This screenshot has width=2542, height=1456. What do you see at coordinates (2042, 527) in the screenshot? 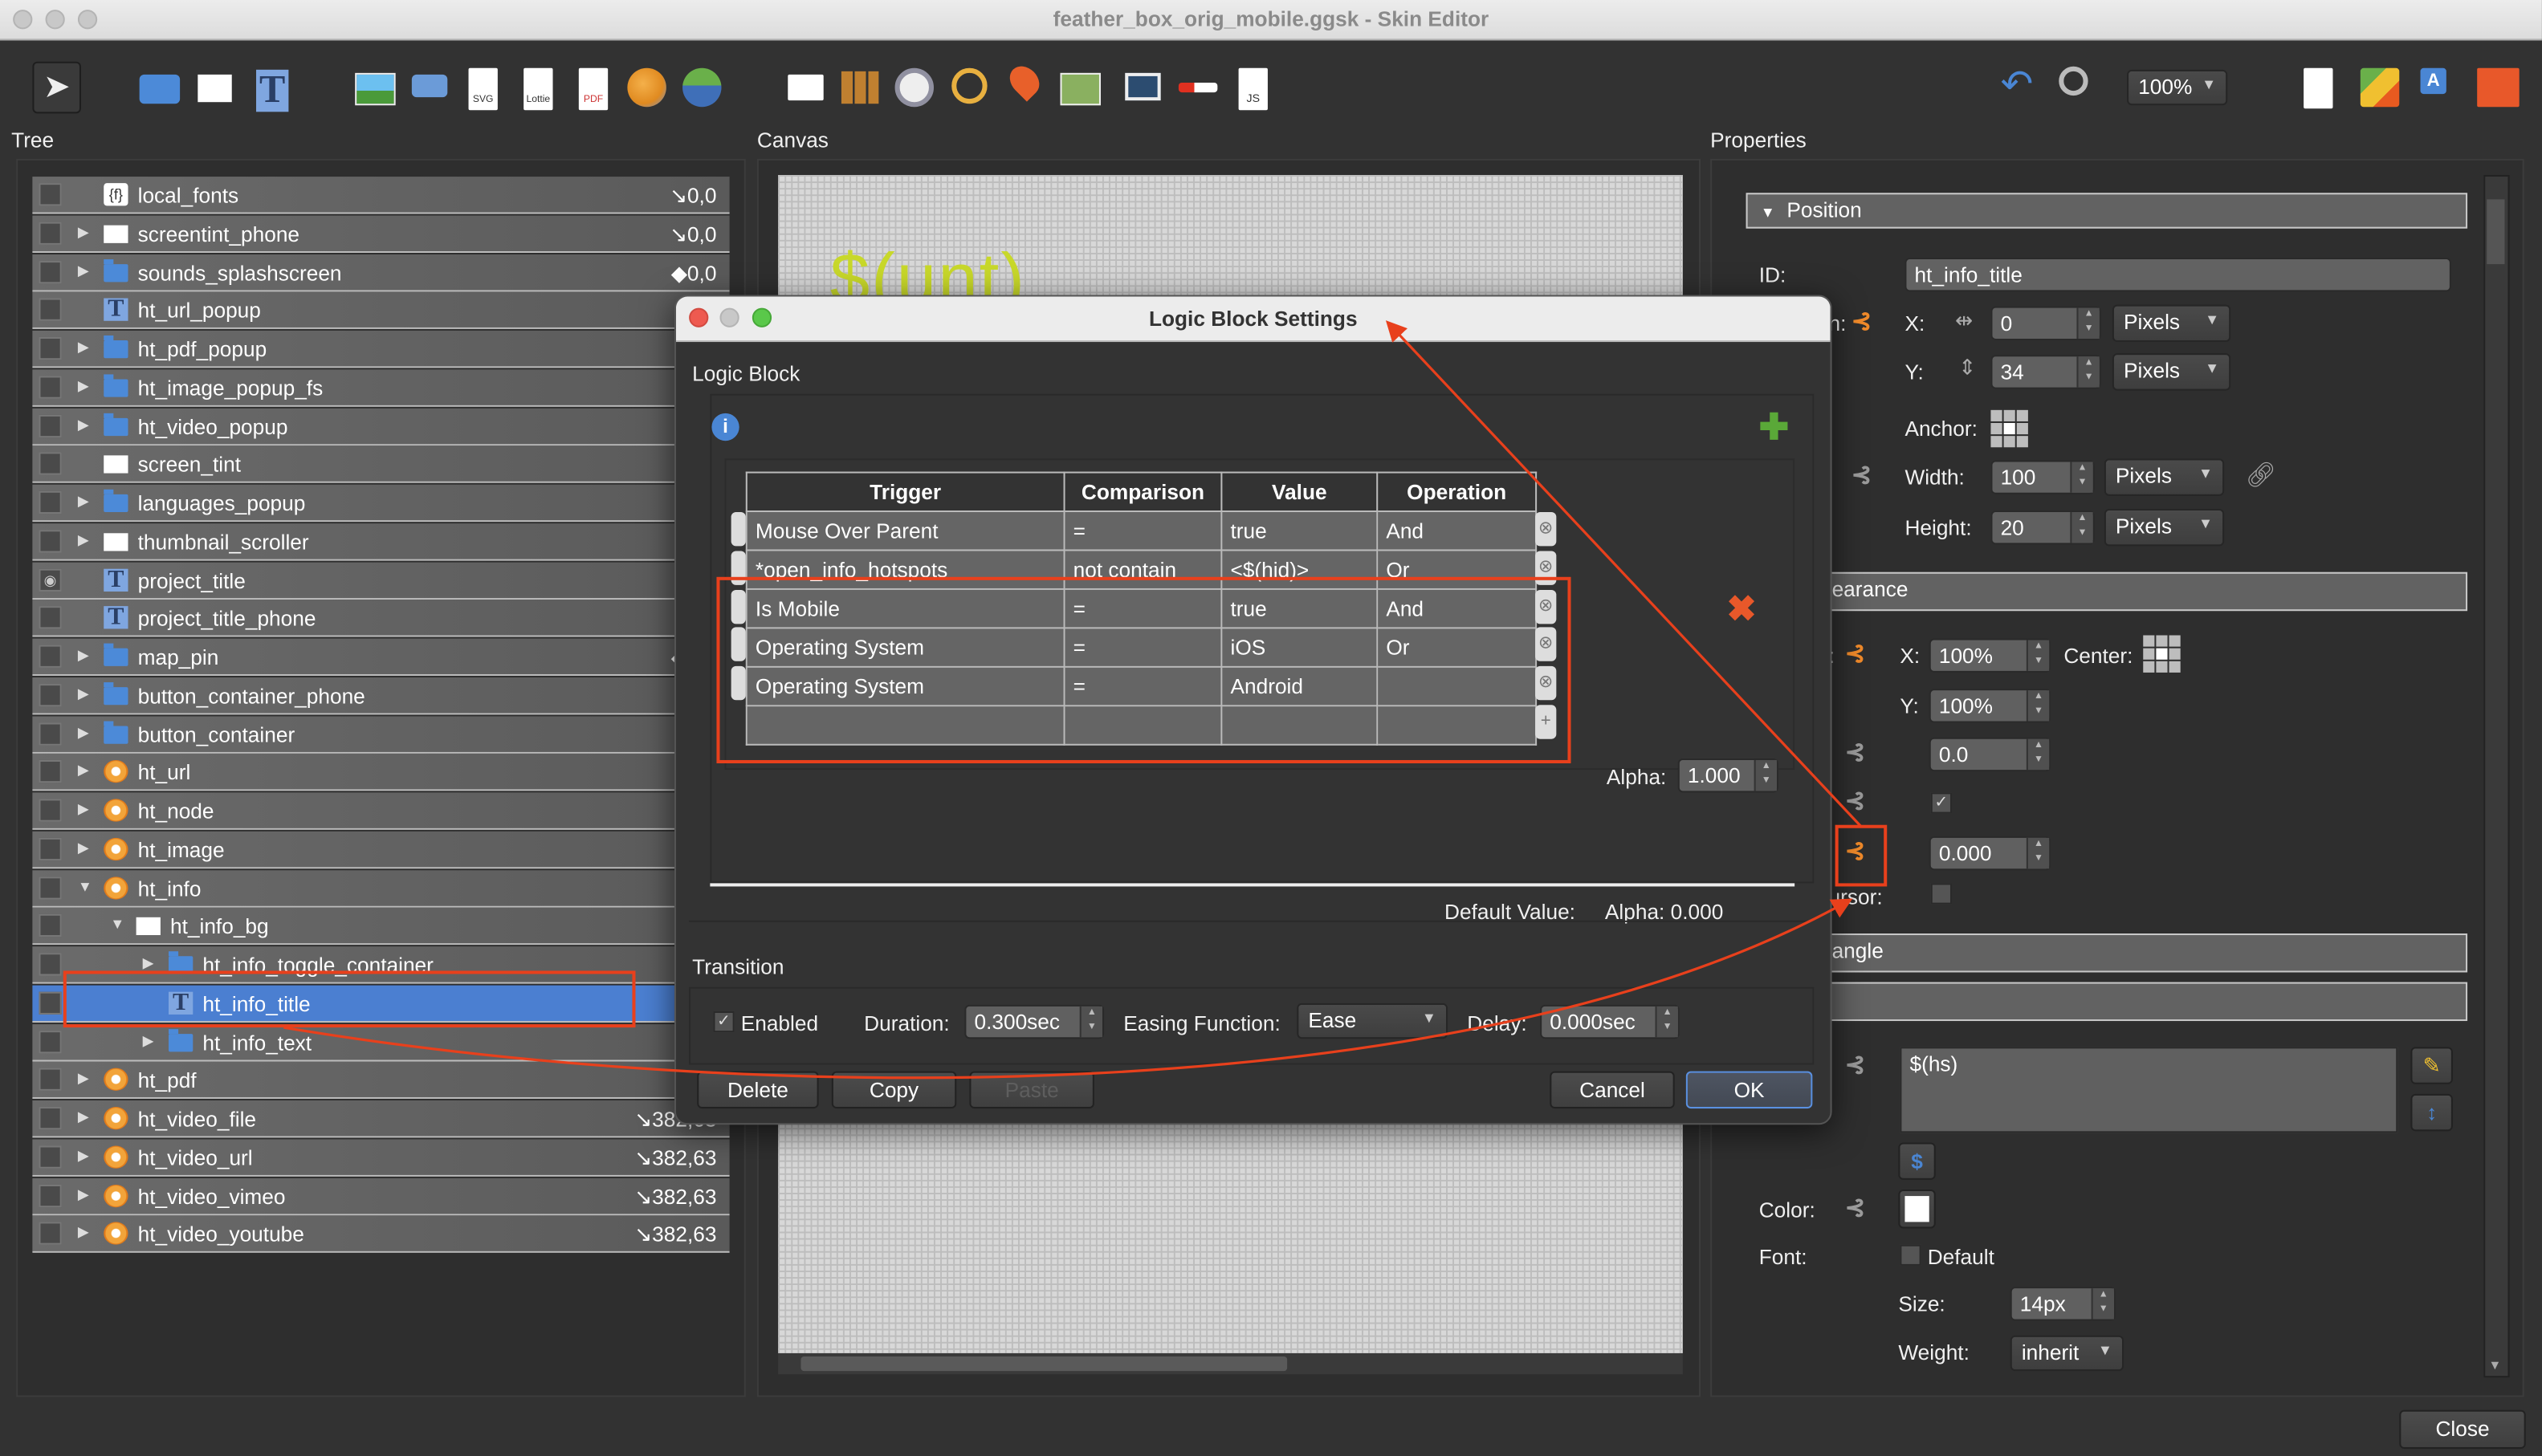
I see `height-input: 20 ▲ ▼` at bounding box center [2042, 527].